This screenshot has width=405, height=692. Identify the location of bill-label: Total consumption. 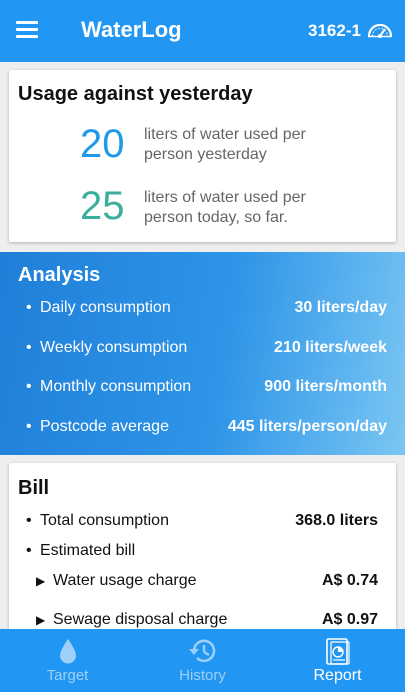
(104, 520).